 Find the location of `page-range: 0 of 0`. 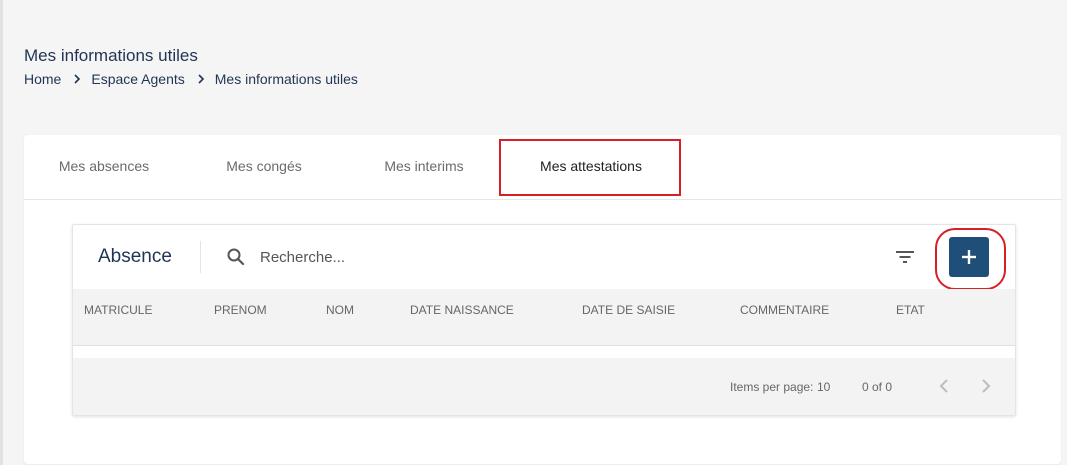

page-range: 0 of 0 is located at coordinates (877, 387).